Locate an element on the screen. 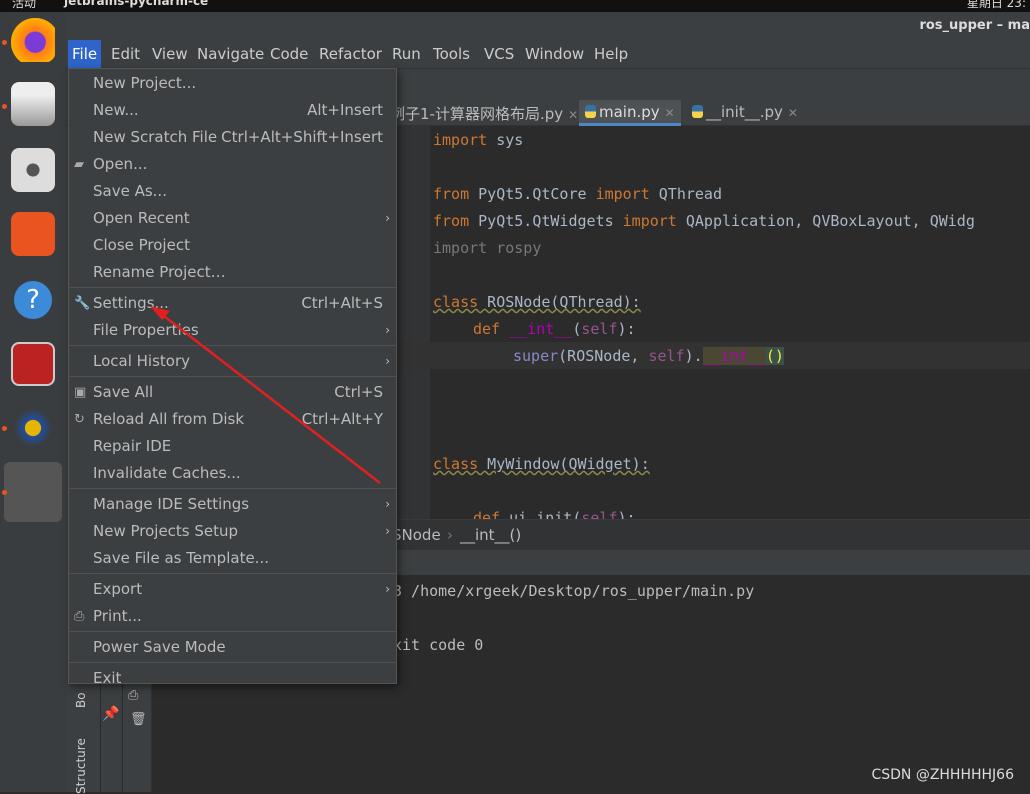 This screenshot has width=1030, height=794. red-arrow-annotation is located at coordinates (265, 395).